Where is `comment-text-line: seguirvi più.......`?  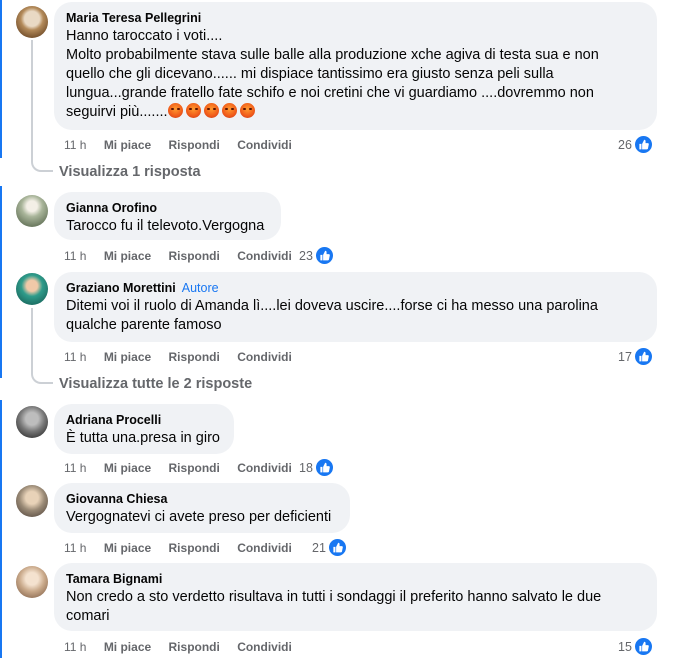 comment-text-line: seguirvi più....... is located at coordinates (355, 112).